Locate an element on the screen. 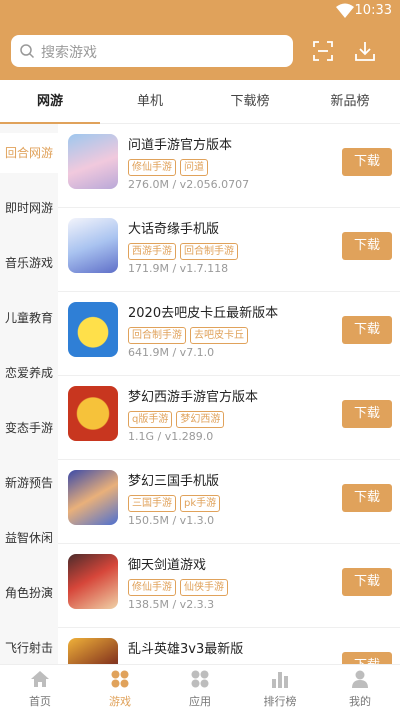 The image size is (400, 710). list-item: 乱斗英雄3v3最新版 下载 is located at coordinates (229, 646).